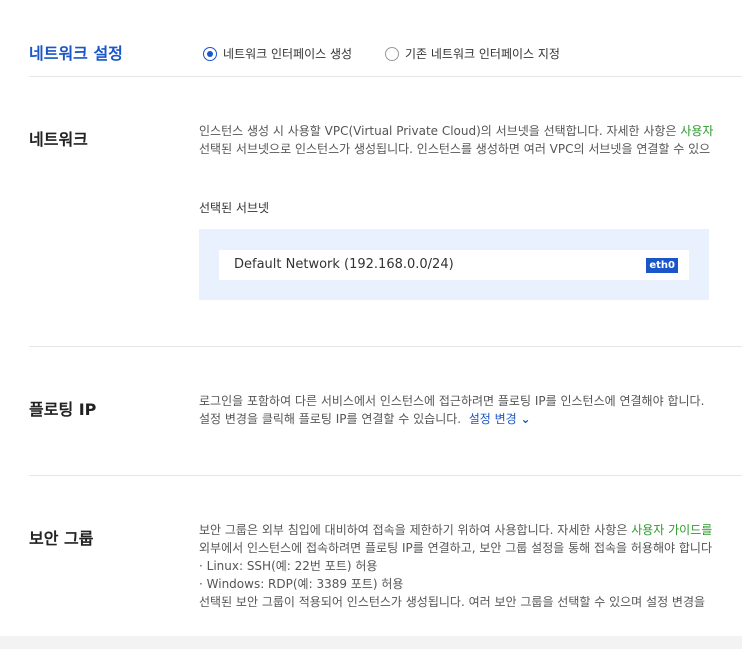 This screenshot has width=742, height=649. I want to click on existing-interface-option: 기존 네트워크 인터페이스 지정, so click(472, 52).